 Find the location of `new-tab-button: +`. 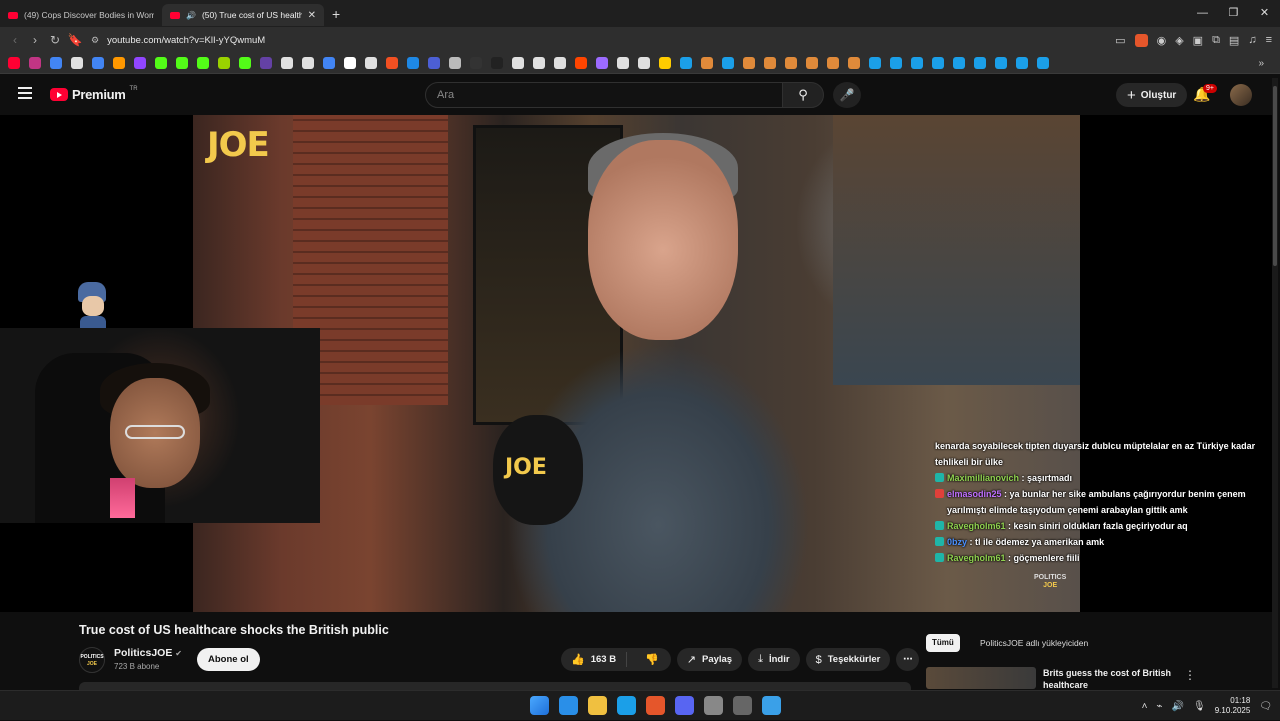

new-tab-button: + is located at coordinates (336, 14).